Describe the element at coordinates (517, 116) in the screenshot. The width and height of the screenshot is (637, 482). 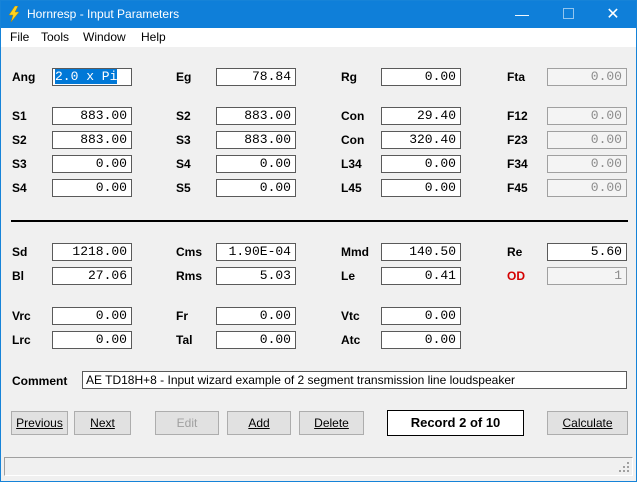
I see `label-f12-rows2-0: F12` at that location.